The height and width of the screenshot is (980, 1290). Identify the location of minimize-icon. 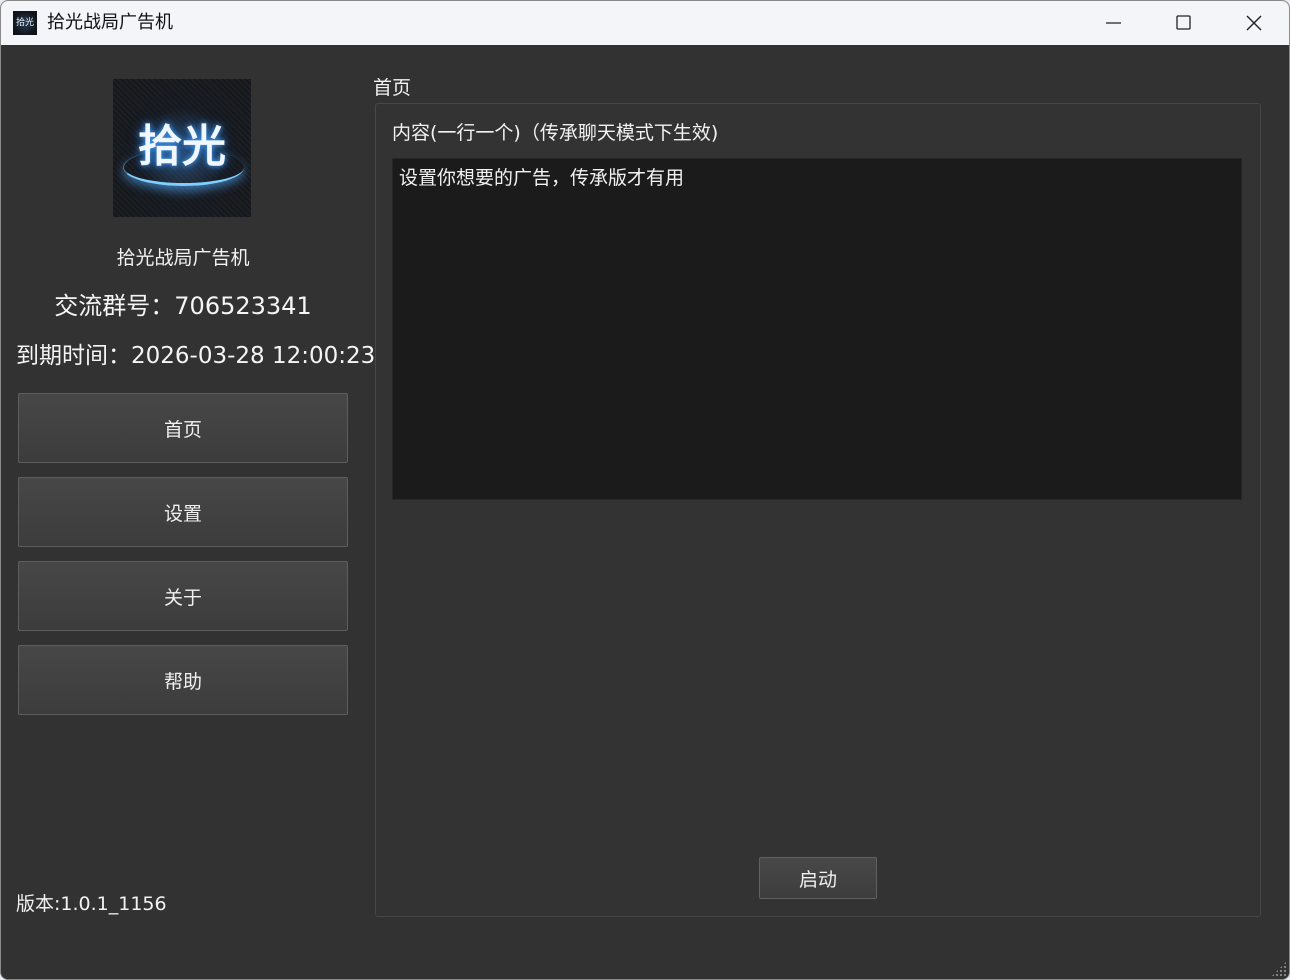
(1113, 23).